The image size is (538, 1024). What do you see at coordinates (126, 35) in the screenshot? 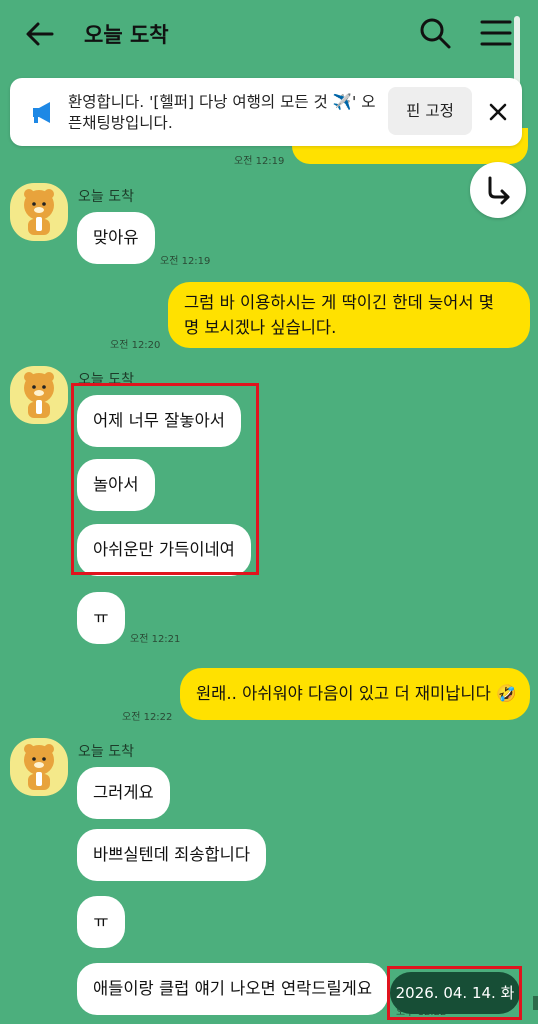
I see `chat-title: 오늘 도착` at bounding box center [126, 35].